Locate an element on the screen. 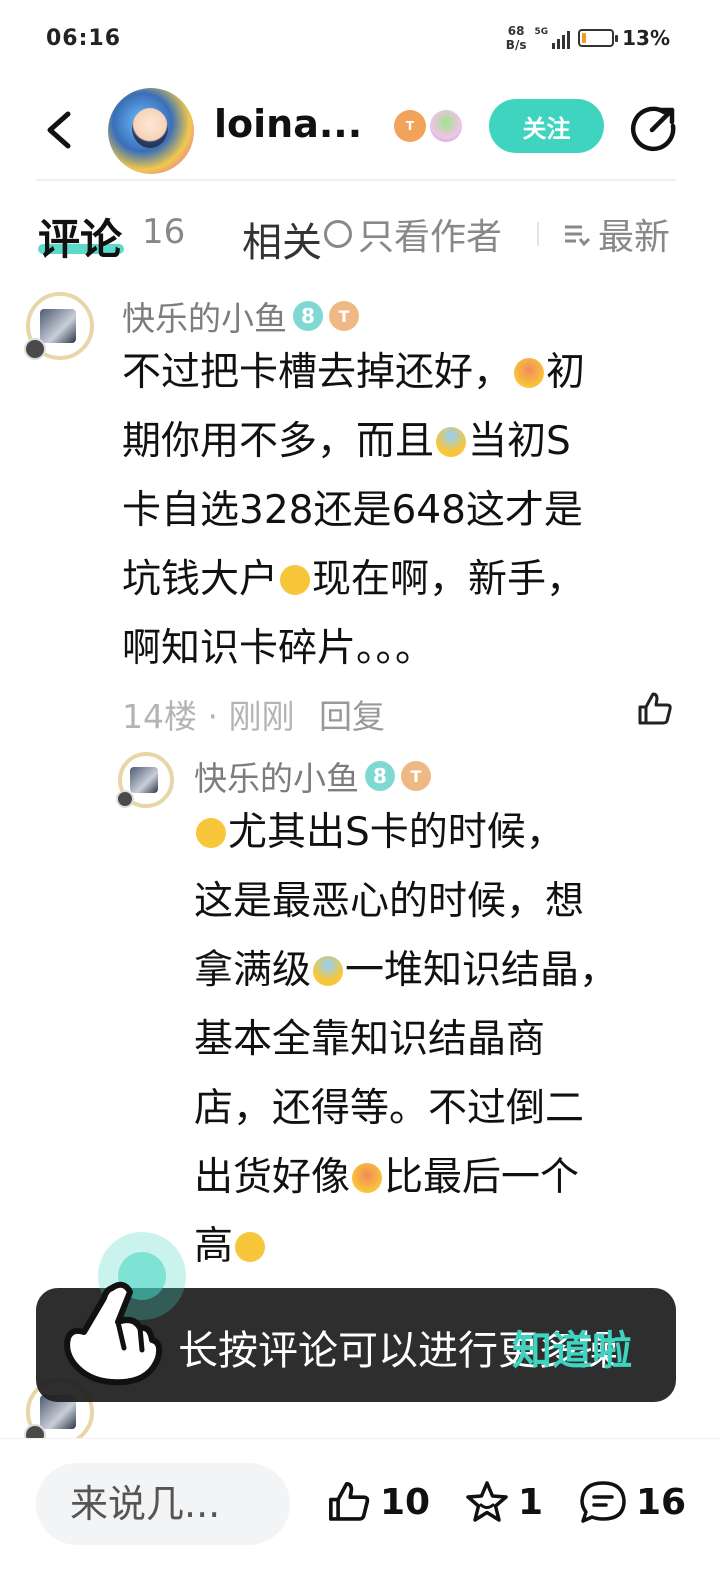 The height and width of the screenshot is (1588, 720). comment-tabs: 评论 16 相关 只看作者 最新 is located at coordinates (360, 236).